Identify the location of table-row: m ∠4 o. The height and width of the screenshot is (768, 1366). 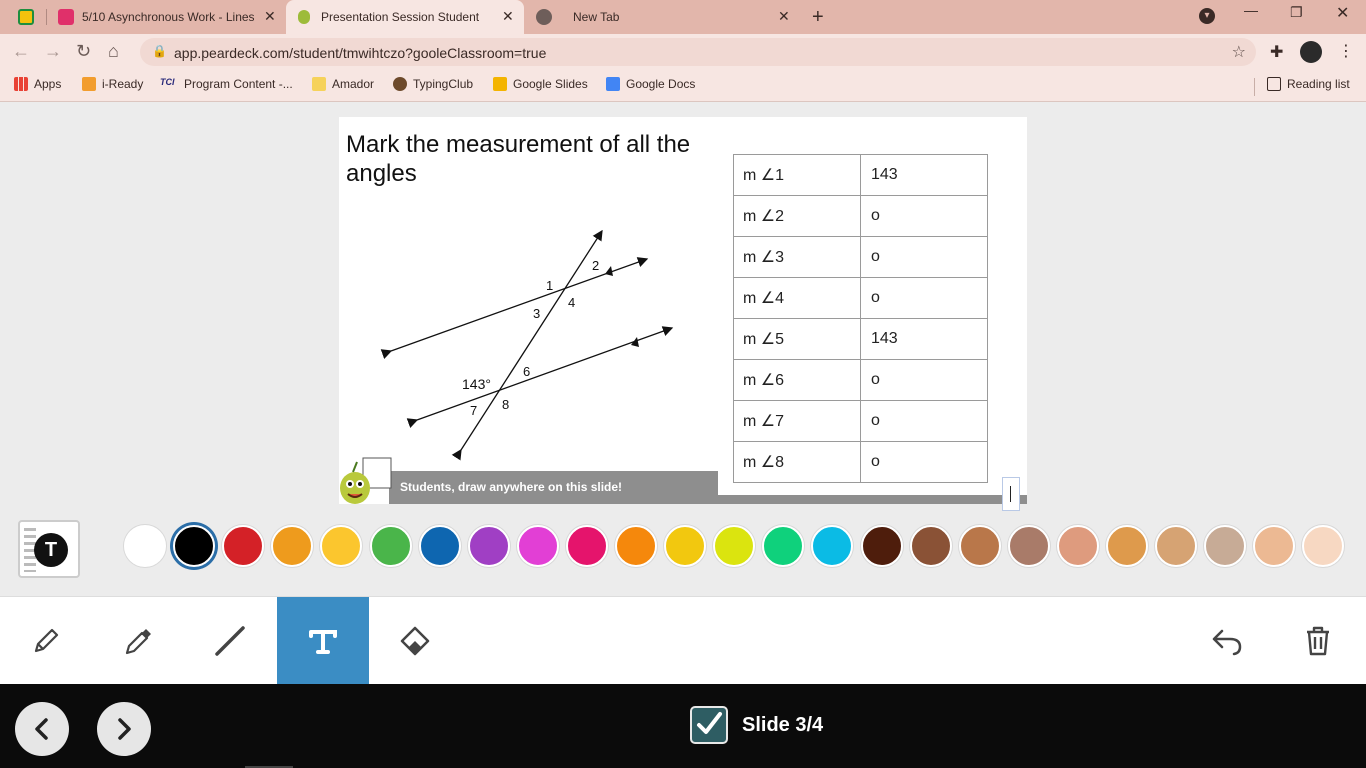
(860, 298).